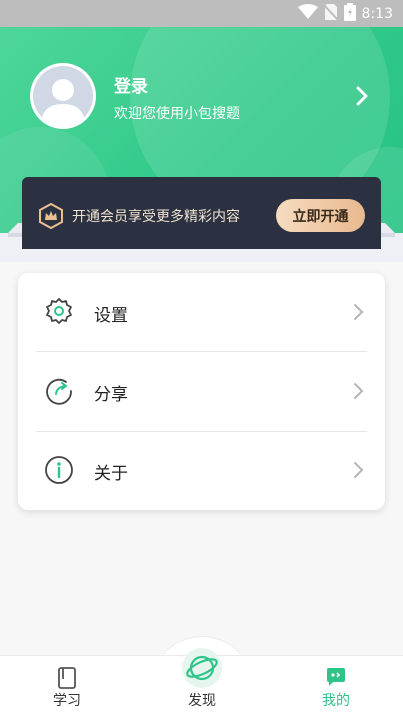  Describe the element at coordinates (59, 312) in the screenshot. I see `gear-icon` at that location.